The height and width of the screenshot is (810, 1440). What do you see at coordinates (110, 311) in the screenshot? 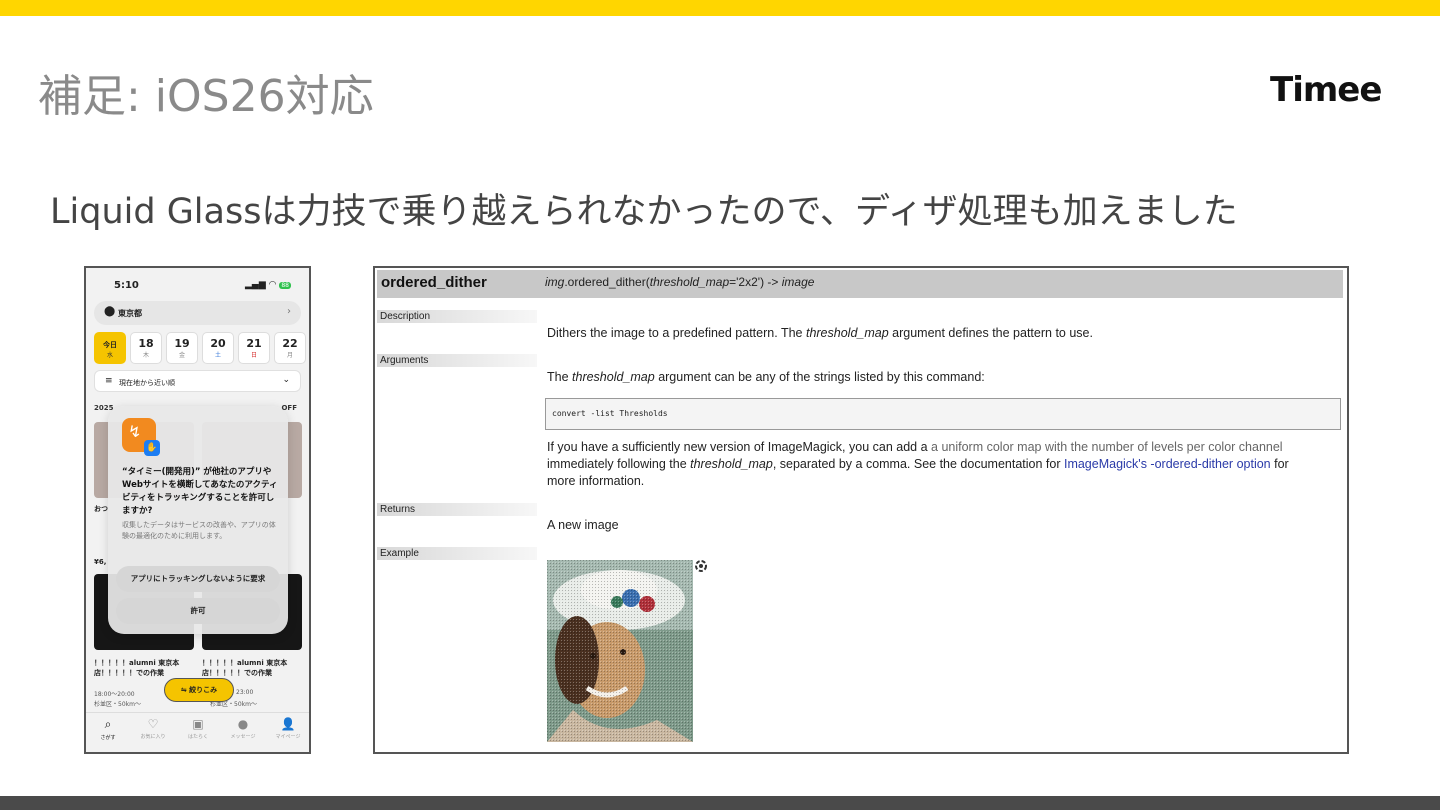
I see `location-pin-icon: ⬤` at bounding box center [110, 311].